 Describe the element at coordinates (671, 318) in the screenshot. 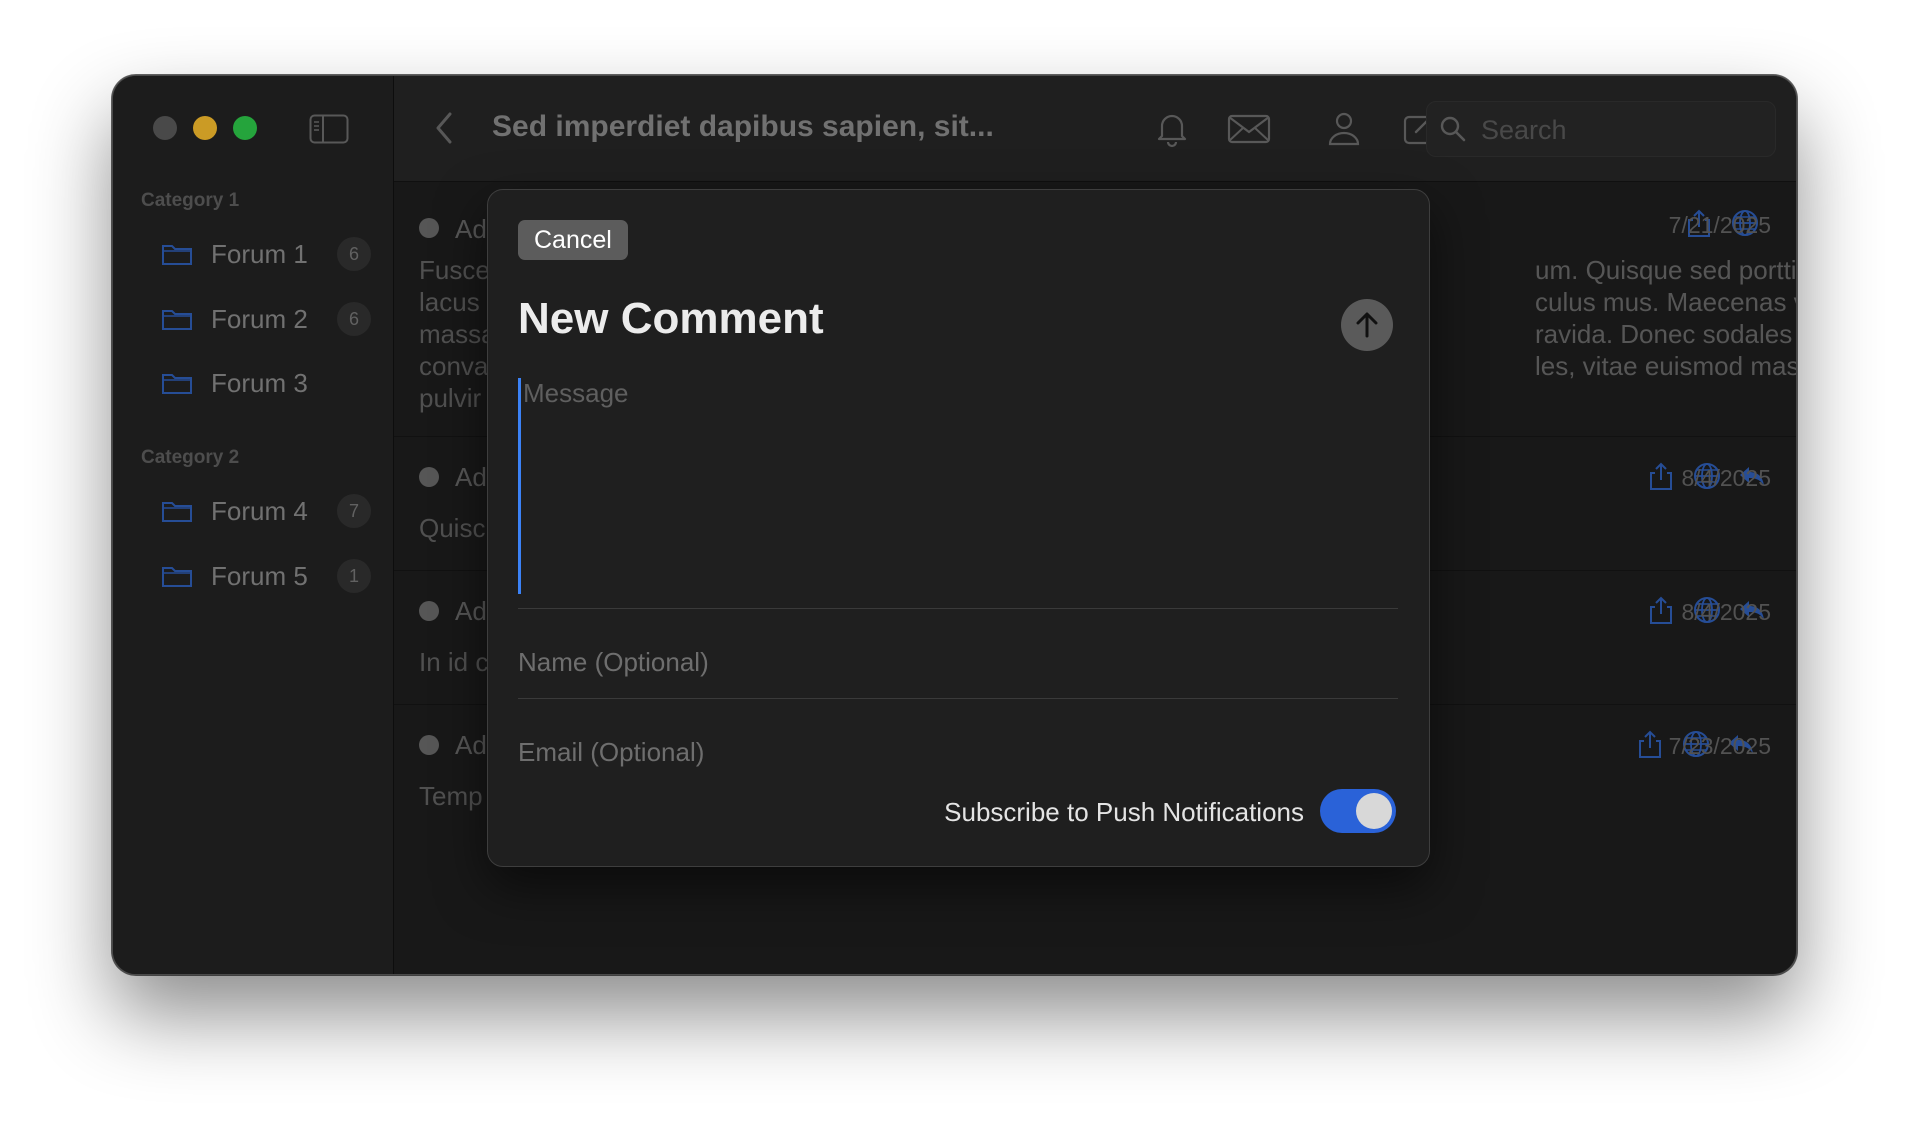

I see `modal-title: New Comment` at that location.